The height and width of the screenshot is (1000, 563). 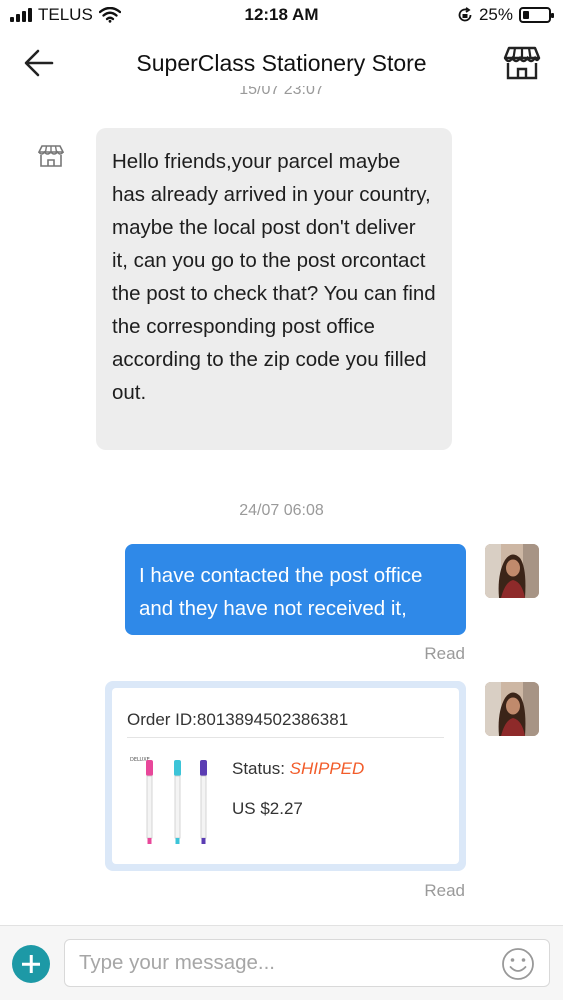 What do you see at coordinates (285, 737) in the screenshot?
I see `order-divider` at bounding box center [285, 737].